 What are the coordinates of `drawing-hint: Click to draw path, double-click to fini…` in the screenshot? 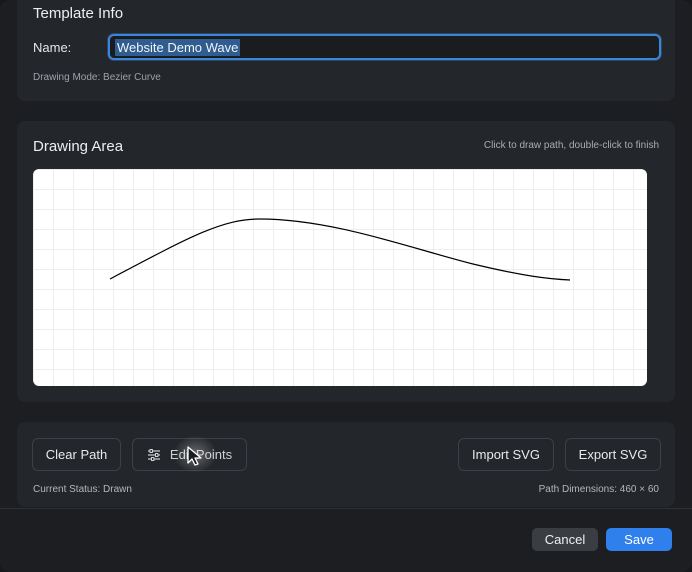 It's located at (571, 145).